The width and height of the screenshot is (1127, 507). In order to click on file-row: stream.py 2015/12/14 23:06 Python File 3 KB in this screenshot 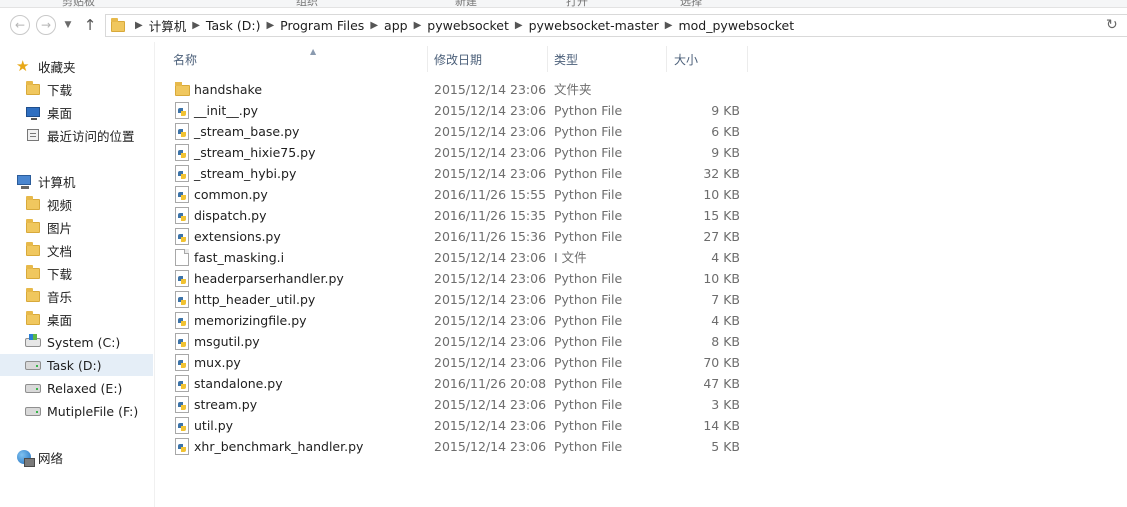, I will do `click(456, 404)`.